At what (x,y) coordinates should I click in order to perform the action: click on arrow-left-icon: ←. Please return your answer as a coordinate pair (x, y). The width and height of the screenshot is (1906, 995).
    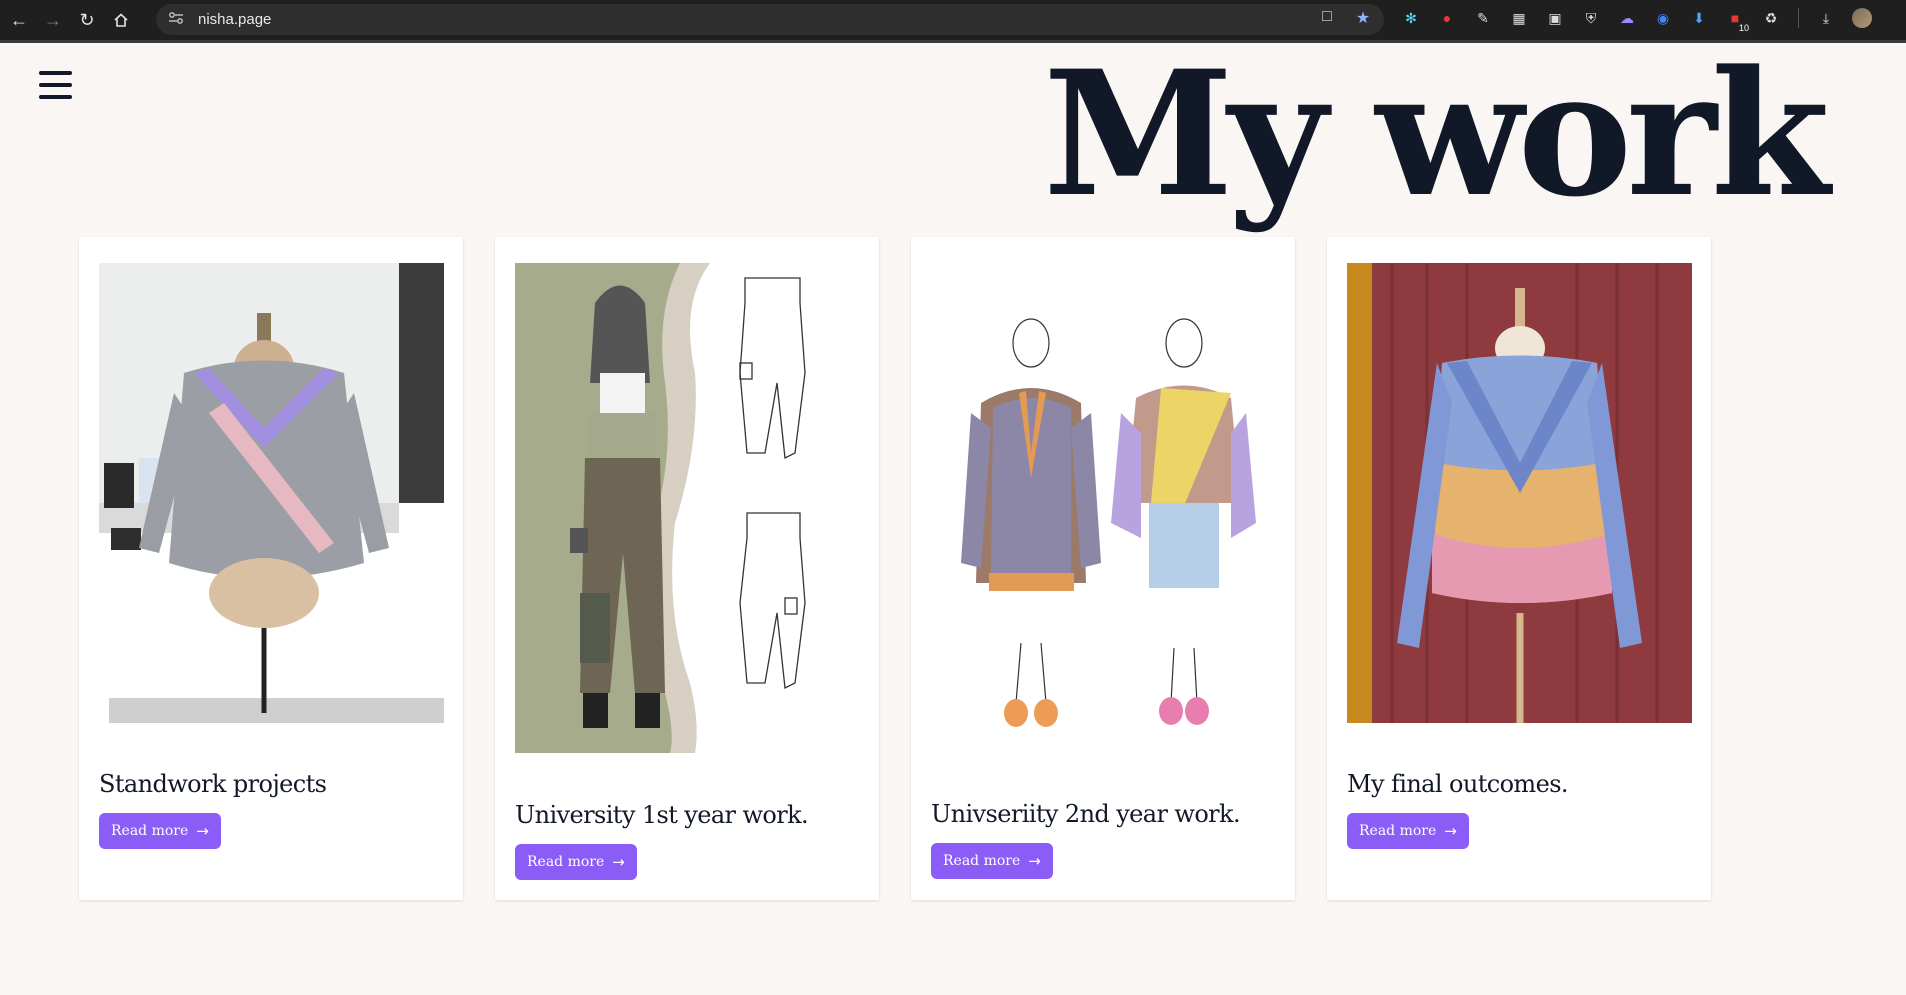
    Looking at the image, I should click on (19, 19).